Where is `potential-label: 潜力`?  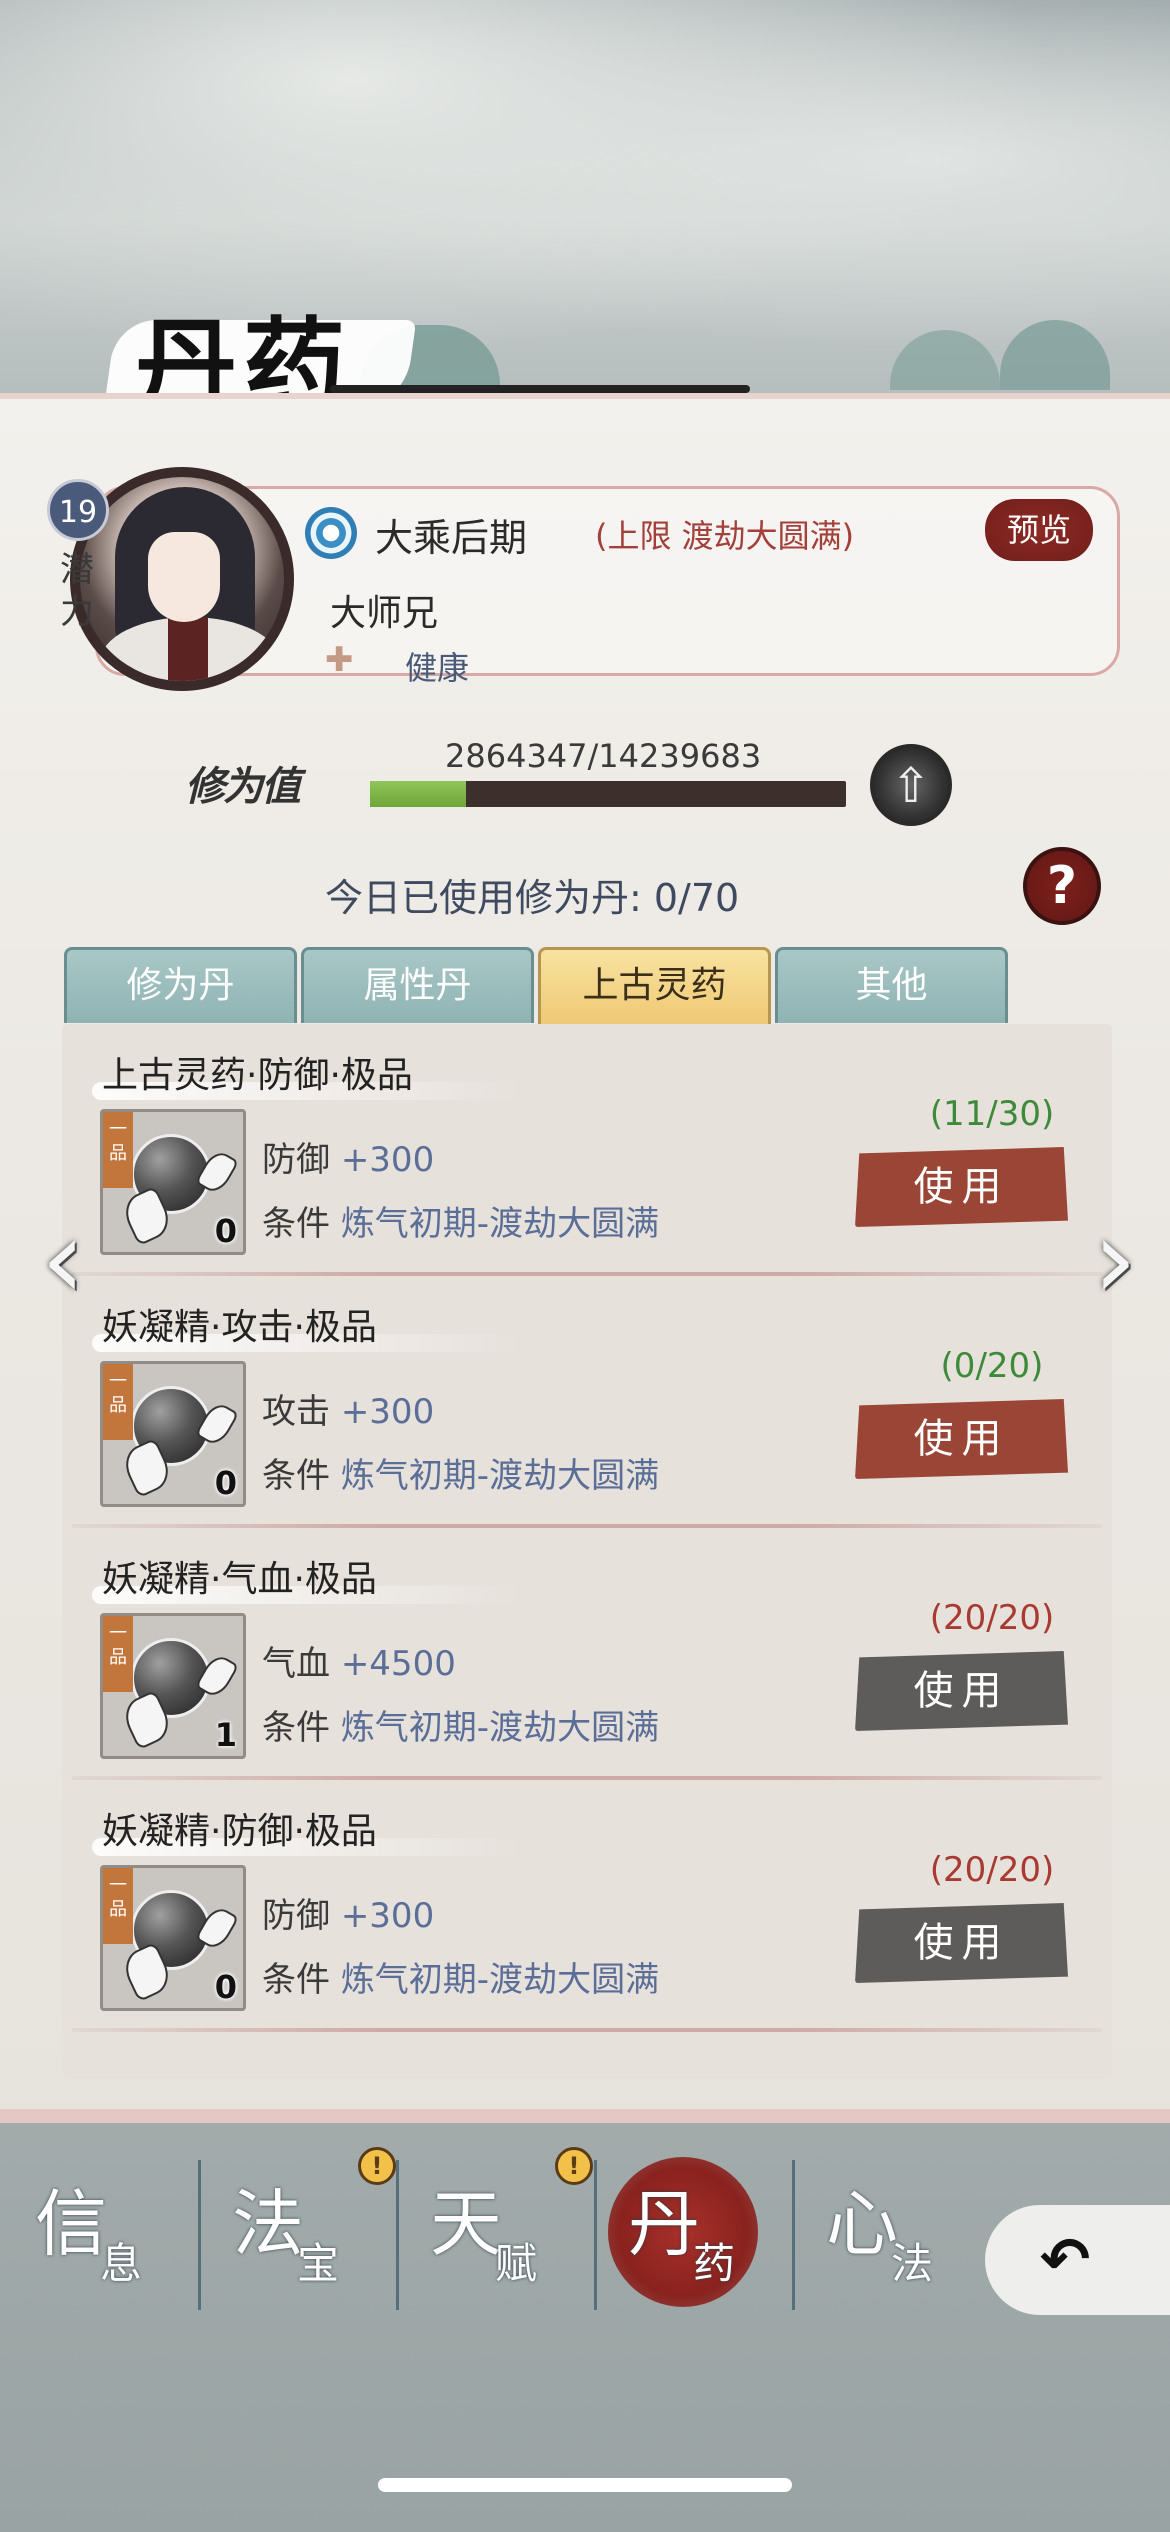 potential-label: 潜力 is located at coordinates (77, 591).